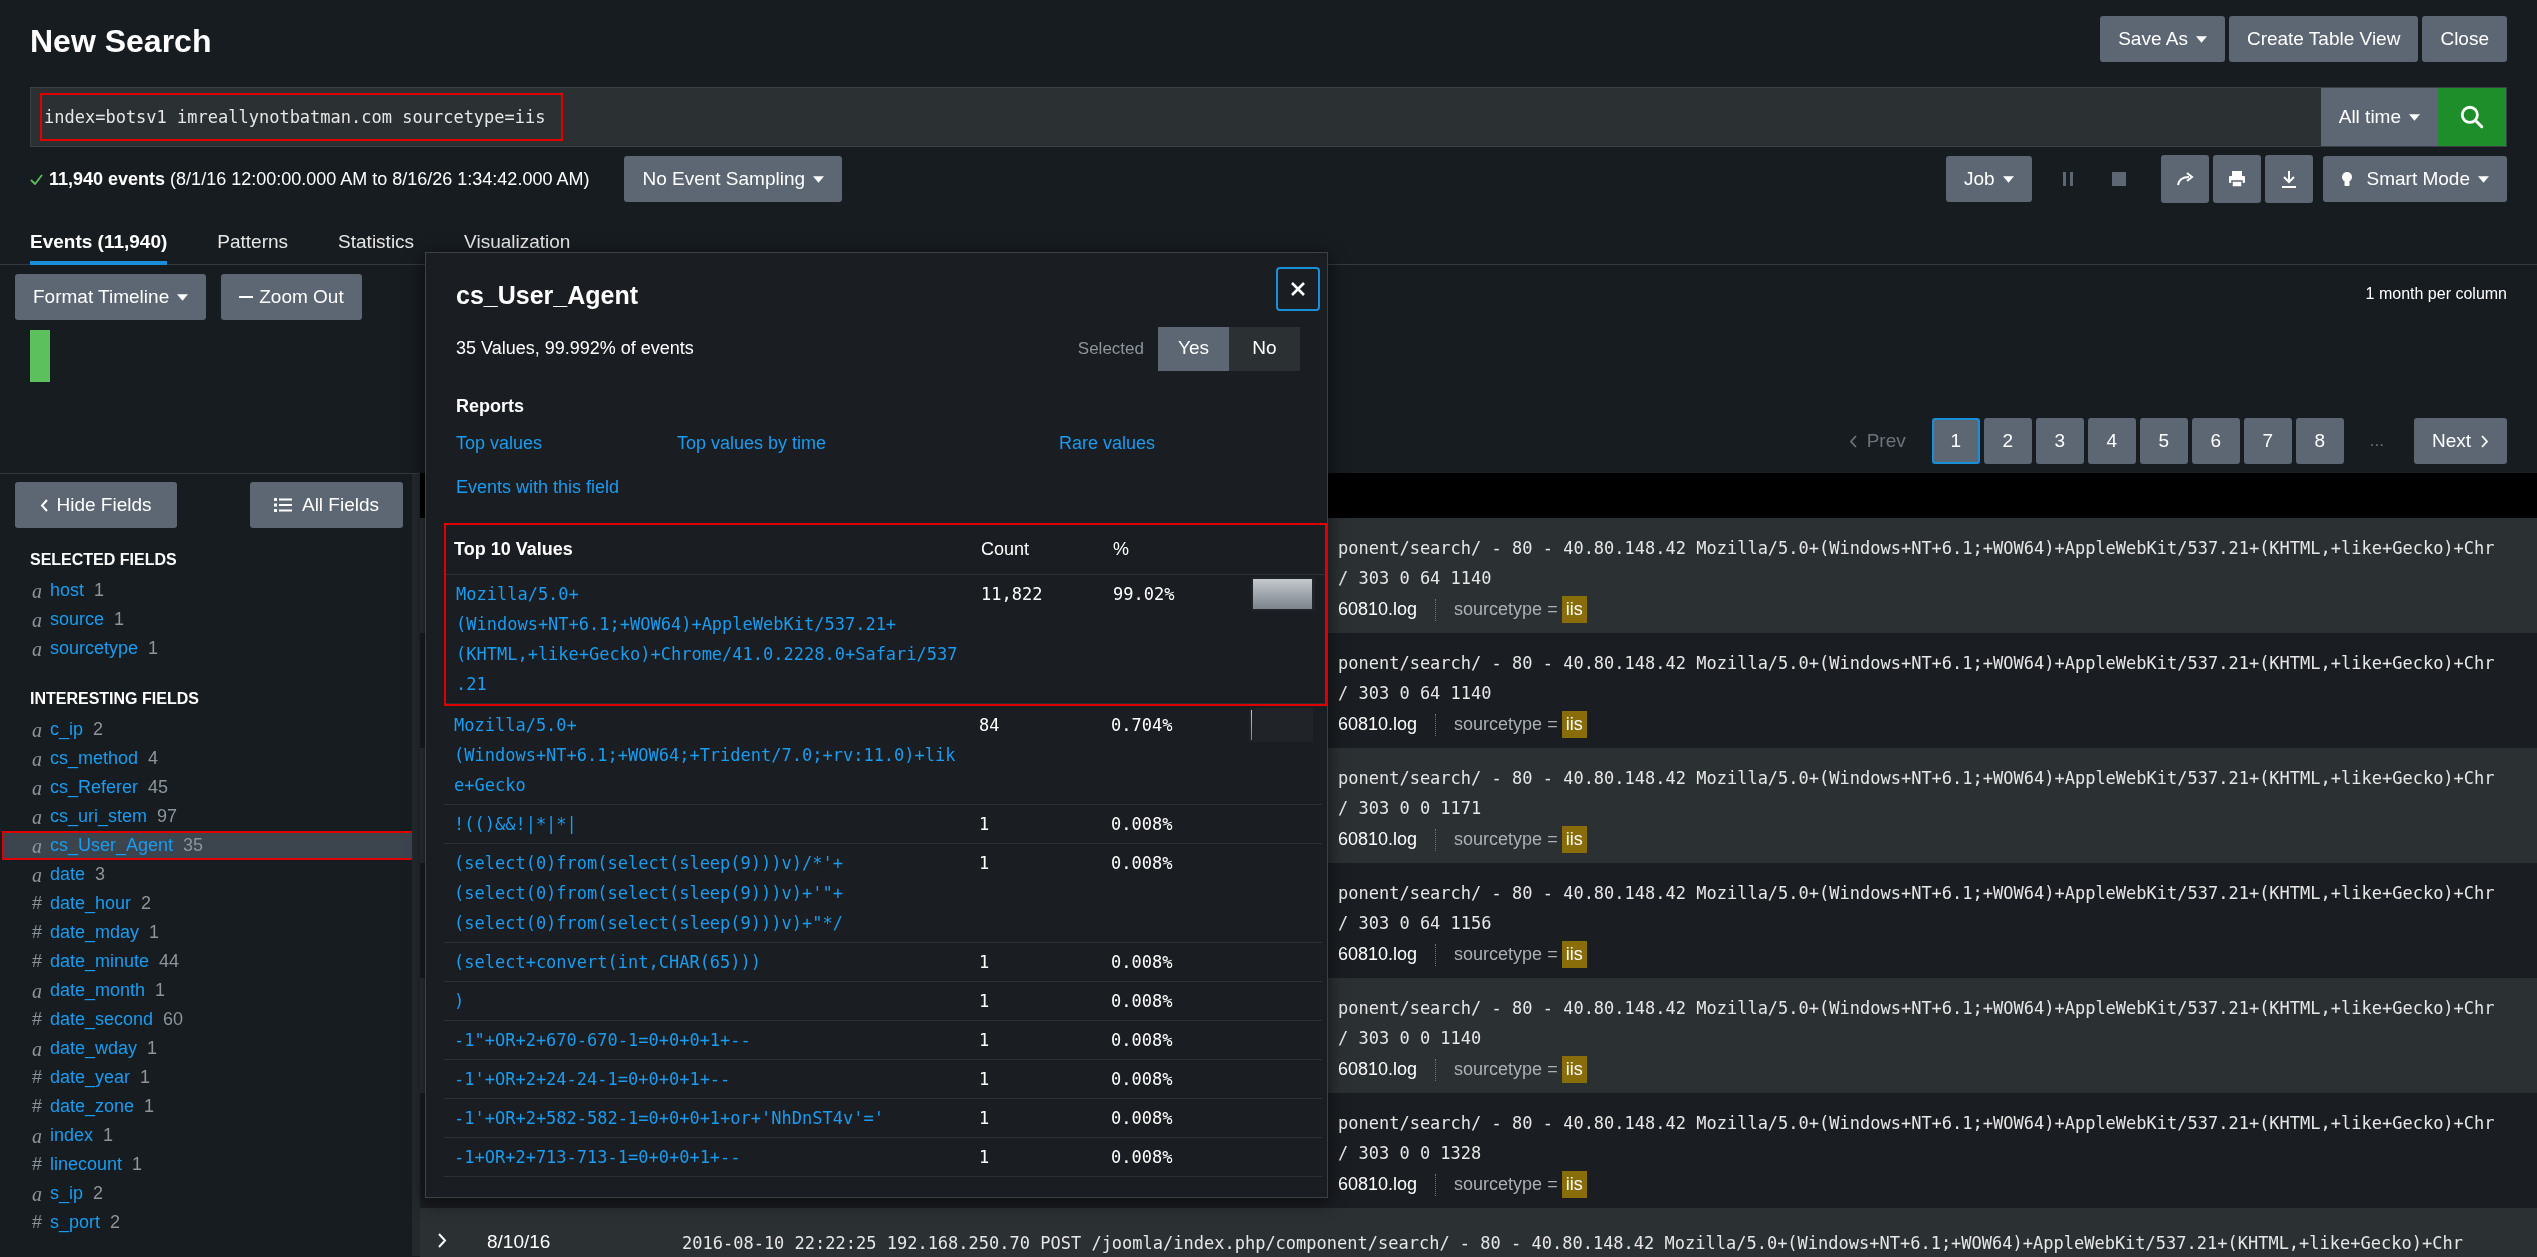  I want to click on search-field: index=botsv1 imreallynotbatman.com sourcetype=iis, so click(301, 117).